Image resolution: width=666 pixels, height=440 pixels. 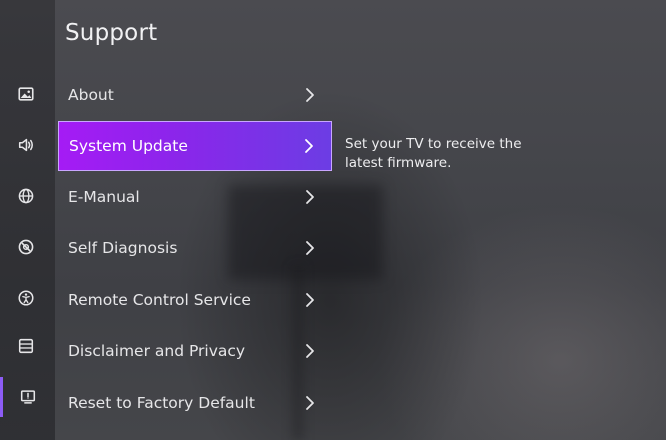 I want to click on rail-item-sound, so click(x=26, y=145).